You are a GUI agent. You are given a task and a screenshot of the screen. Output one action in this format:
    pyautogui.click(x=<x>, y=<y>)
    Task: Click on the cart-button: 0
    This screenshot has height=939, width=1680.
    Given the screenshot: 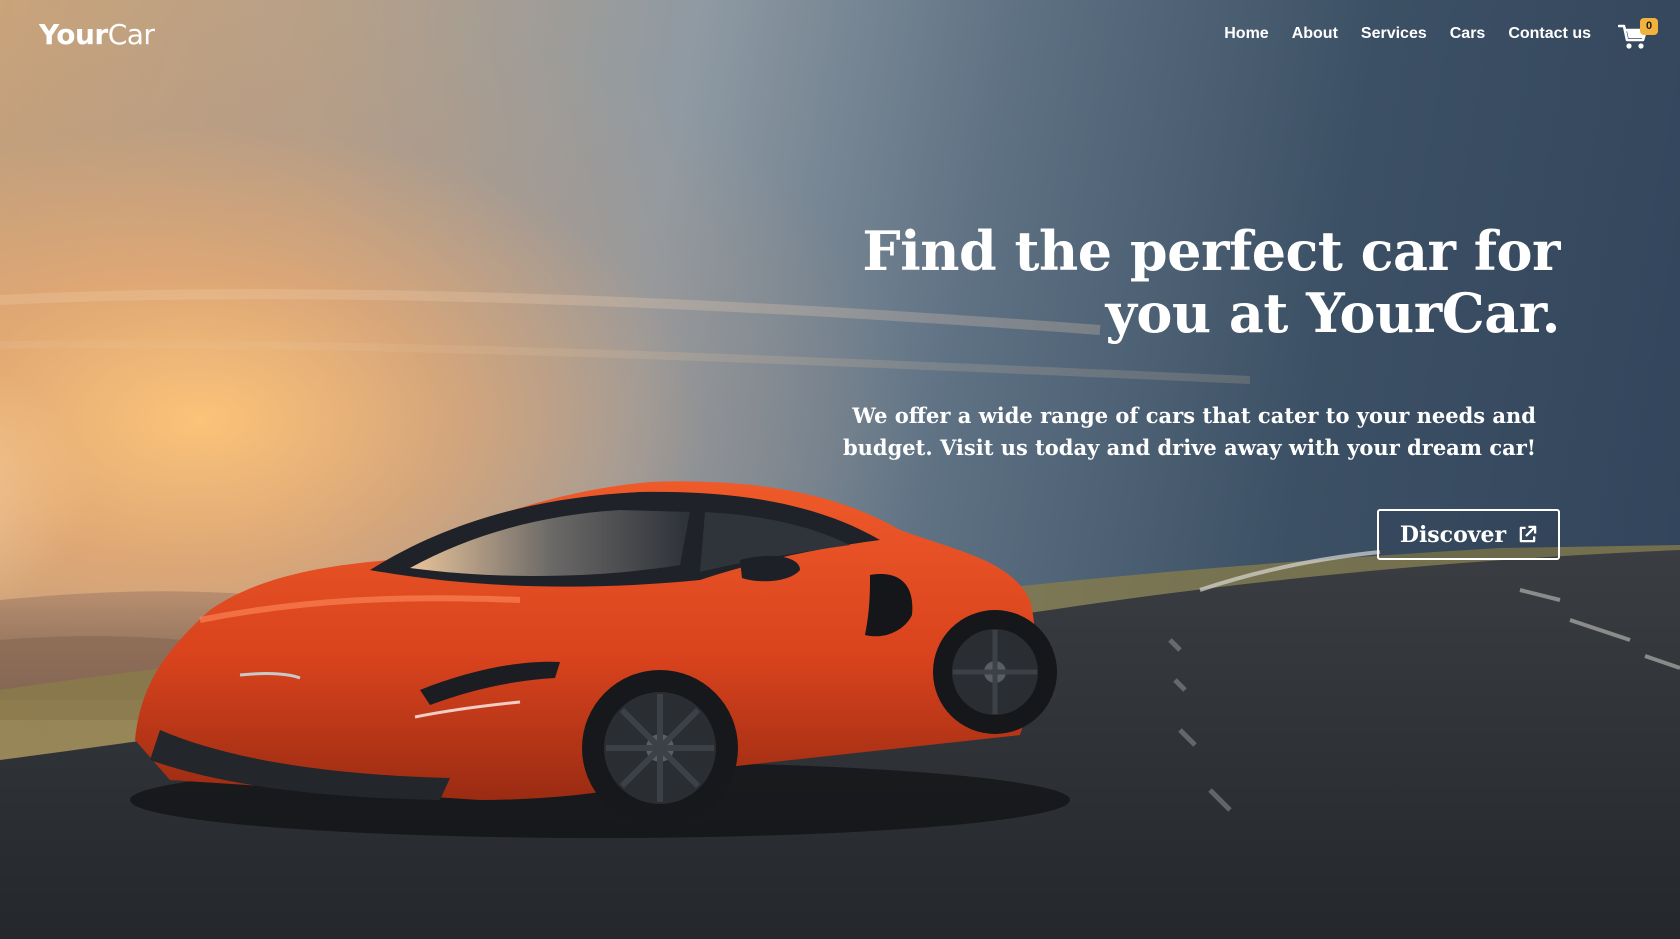 What is the action you would take?
    pyautogui.click(x=1637, y=34)
    